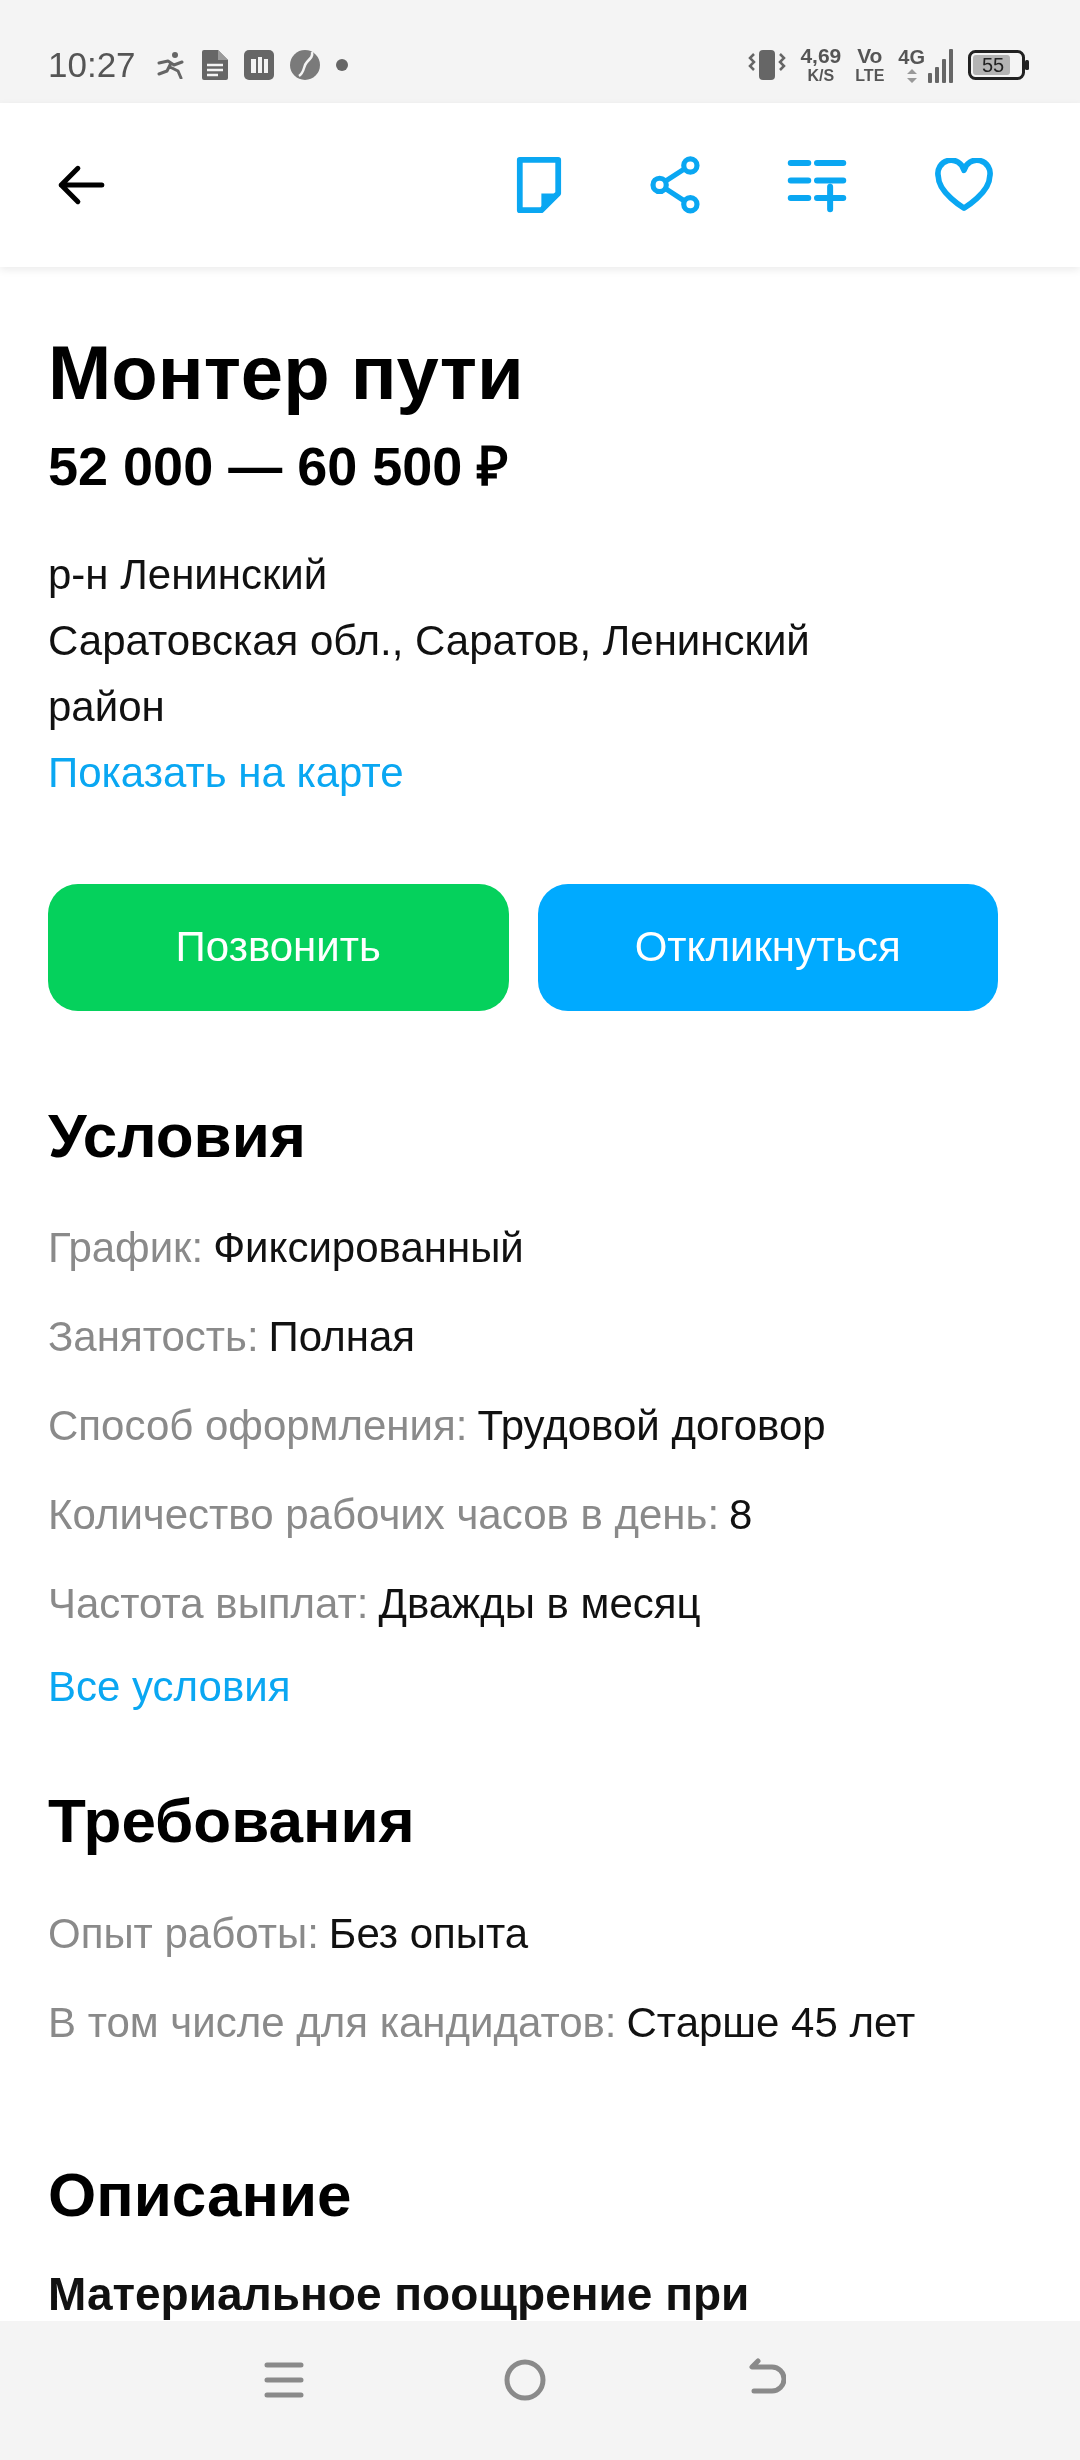  I want to click on detail-label: Опыт работы:, so click(183, 1933).